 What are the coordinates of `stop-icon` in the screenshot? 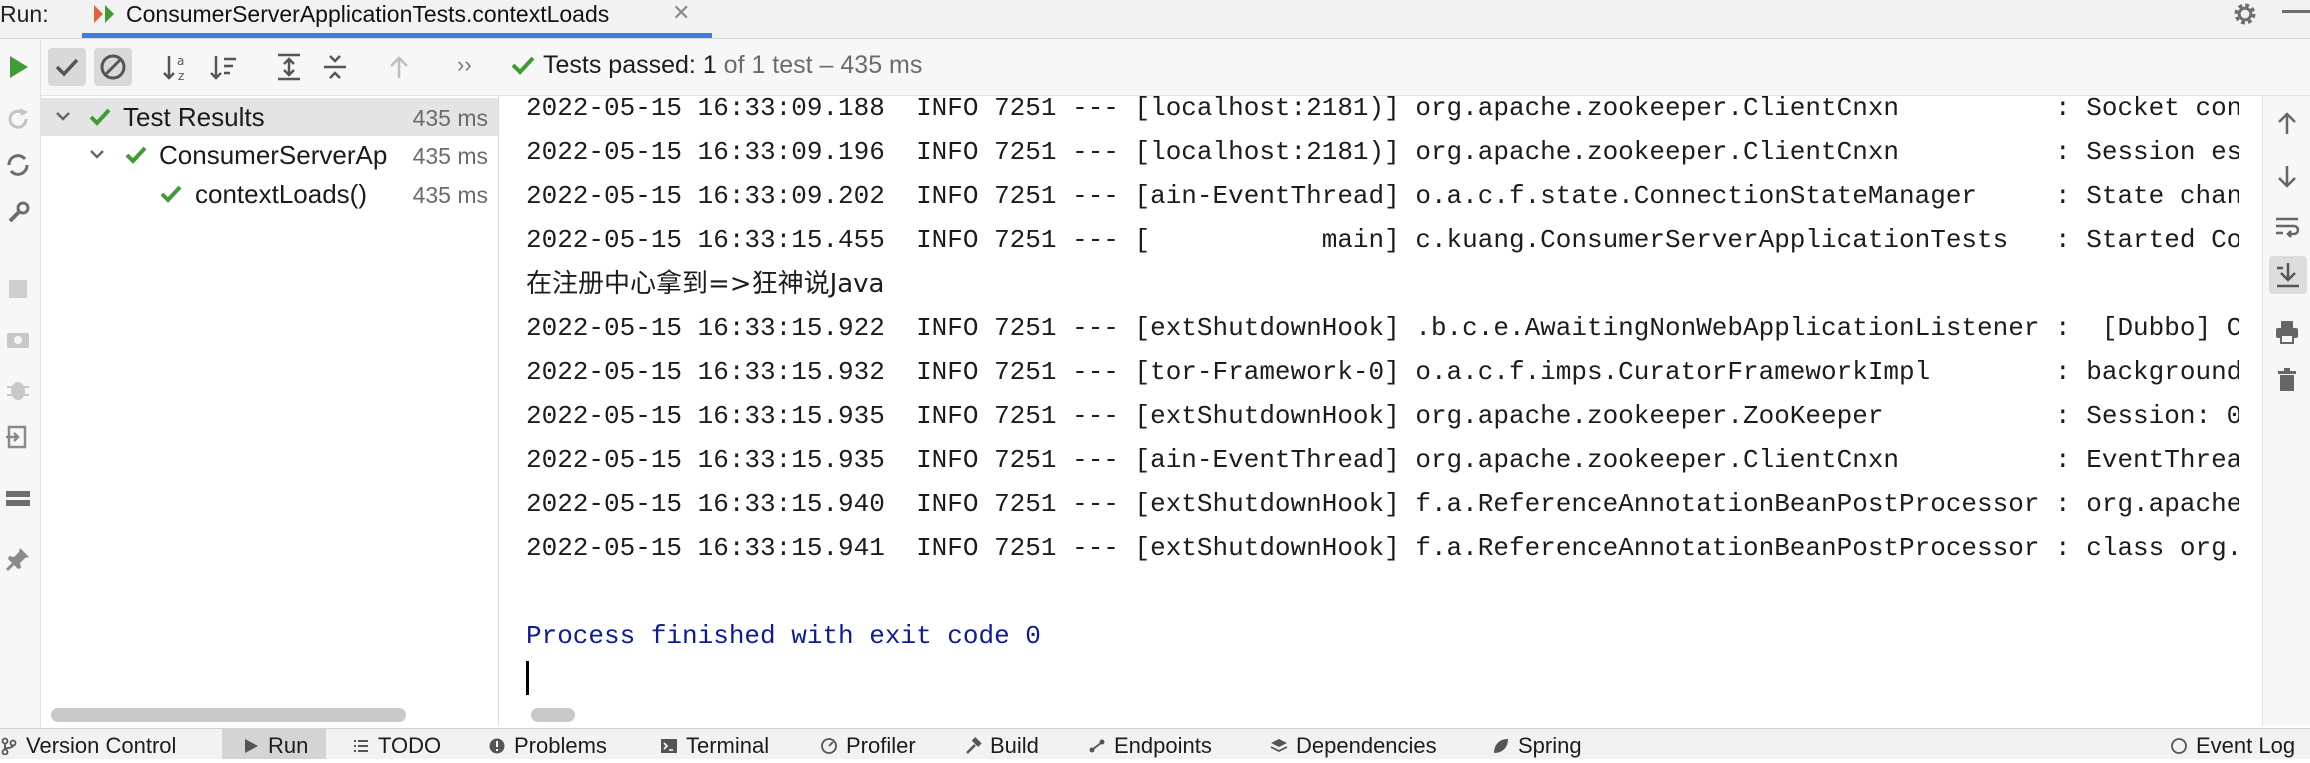 It's located at (18, 289).